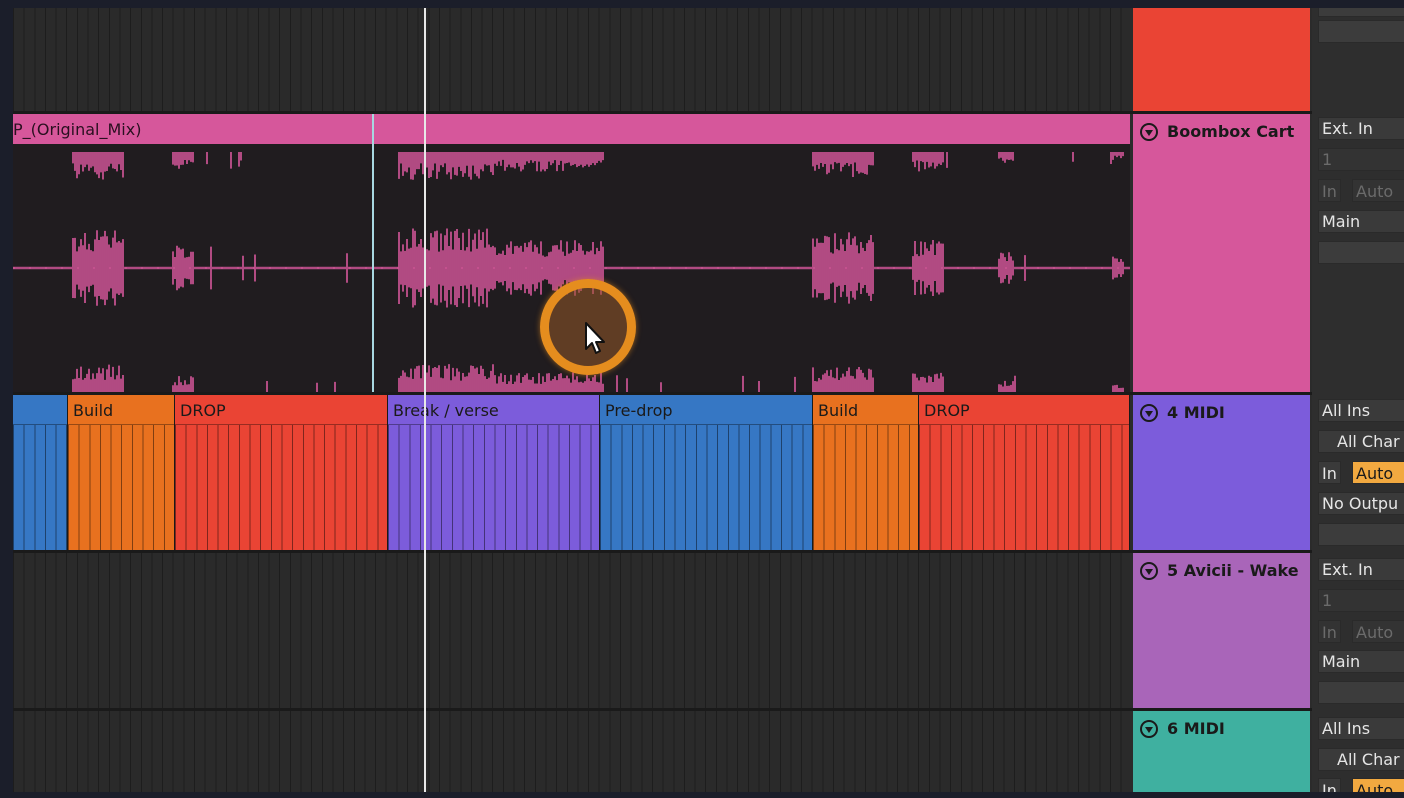  I want to click on track-name: Boombox Cart, so click(1231, 131).